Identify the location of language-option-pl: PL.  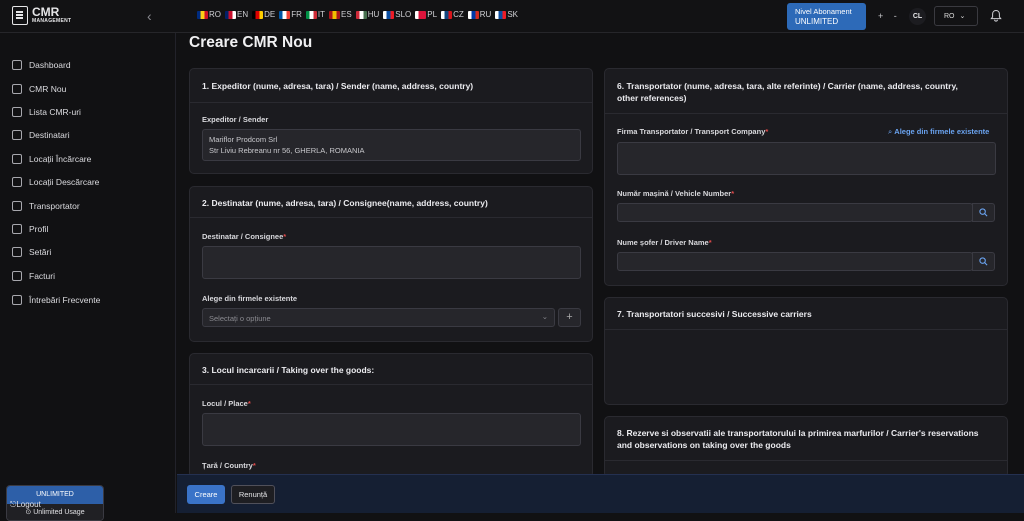
(426, 14).